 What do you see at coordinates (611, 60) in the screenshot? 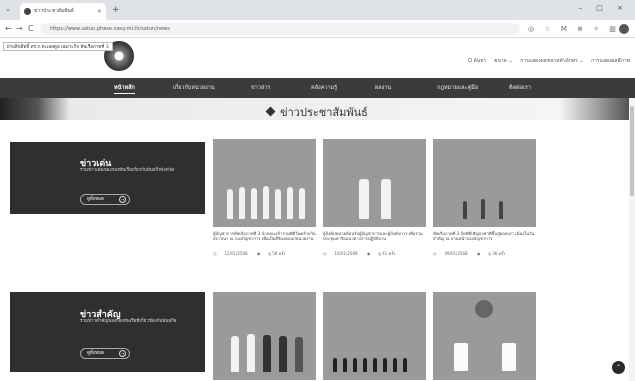
I see `contrast-label: การแสดงผลสีภาพ` at bounding box center [611, 60].